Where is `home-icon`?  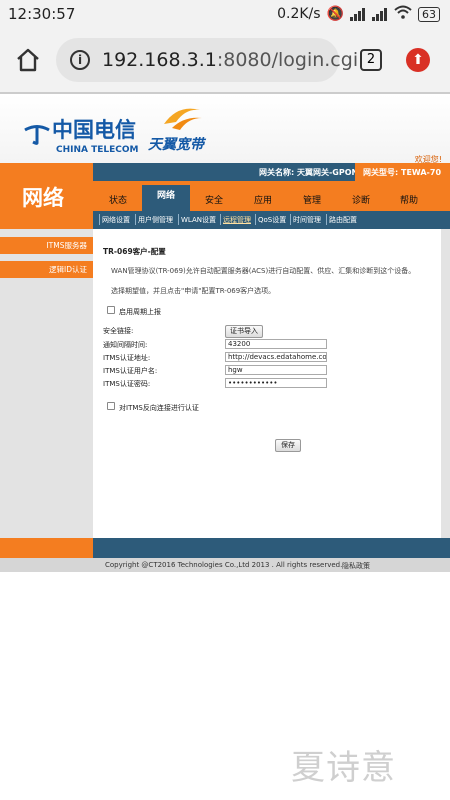
home-icon is located at coordinates (28, 60).